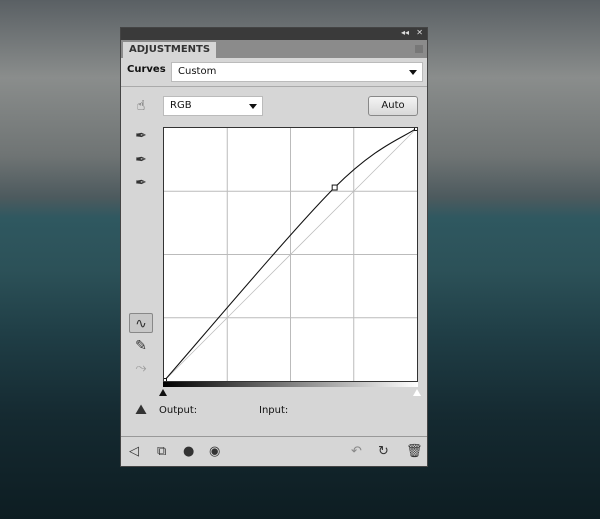  I want to click on channel-select: RGB, so click(213, 106).